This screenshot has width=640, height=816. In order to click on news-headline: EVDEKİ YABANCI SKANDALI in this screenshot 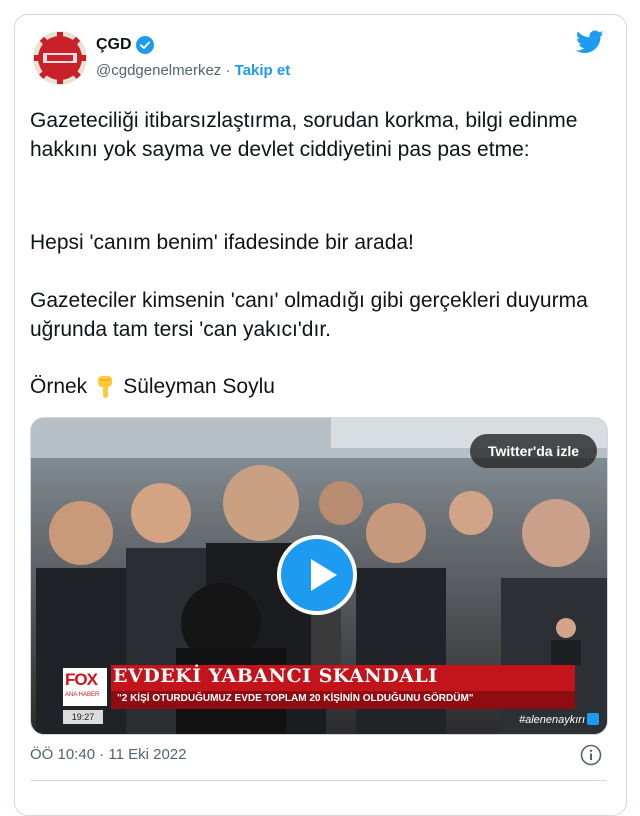, I will do `click(275, 676)`.